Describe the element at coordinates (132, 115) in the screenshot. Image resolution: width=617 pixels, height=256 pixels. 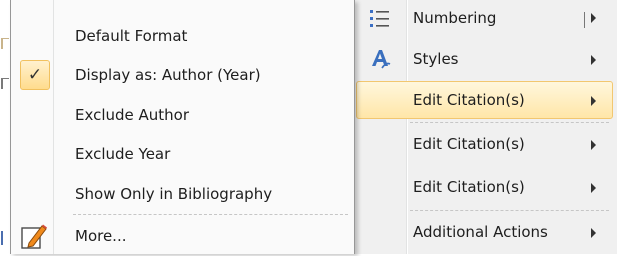
I see `menu-item-label: Exclude Author` at that location.